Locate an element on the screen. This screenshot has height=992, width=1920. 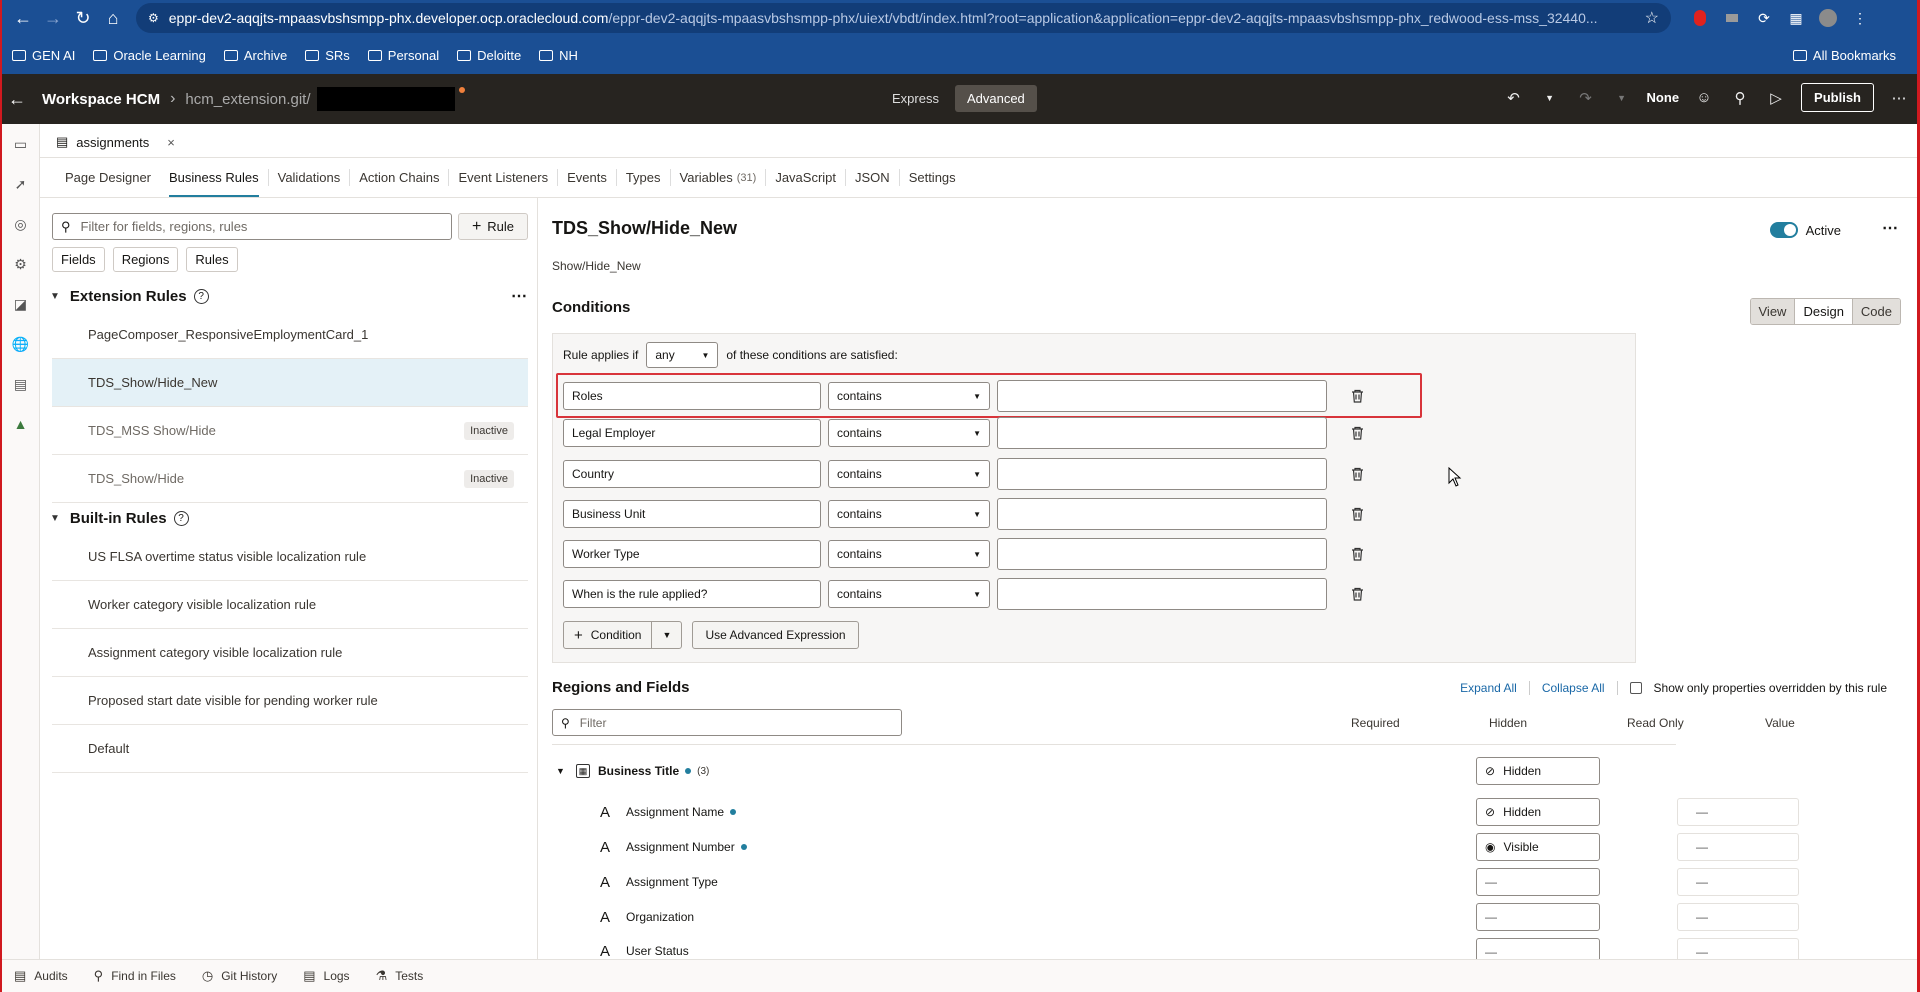
rules-search-input is located at coordinates (250, 226).